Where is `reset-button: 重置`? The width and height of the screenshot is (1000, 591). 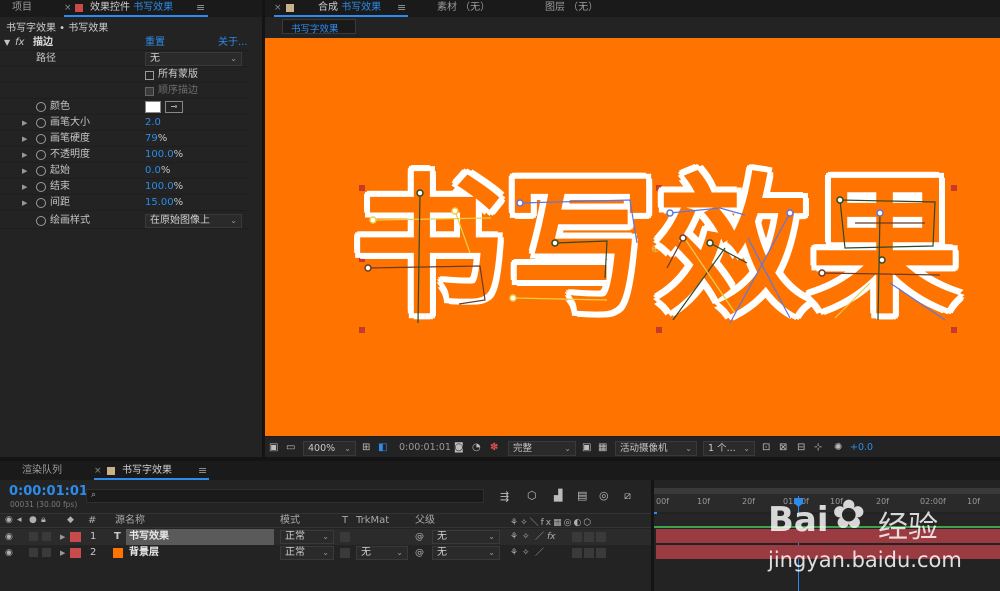 reset-button: 重置 is located at coordinates (155, 43).